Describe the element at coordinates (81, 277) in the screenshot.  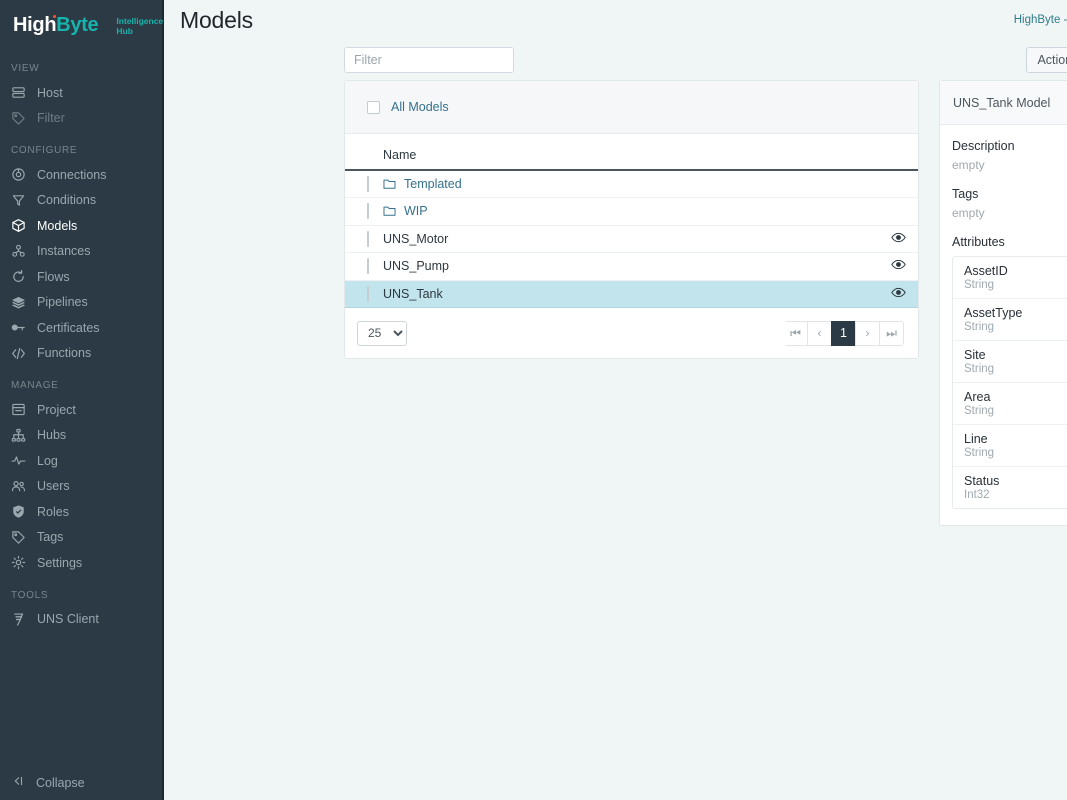
I see `sidebar-item-flows: Flows` at that location.